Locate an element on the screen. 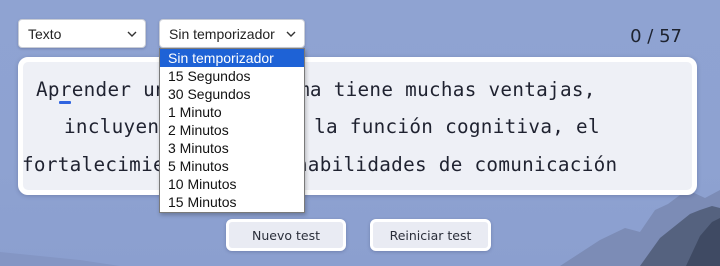  timer-option: 15 Segundos is located at coordinates (232, 76).